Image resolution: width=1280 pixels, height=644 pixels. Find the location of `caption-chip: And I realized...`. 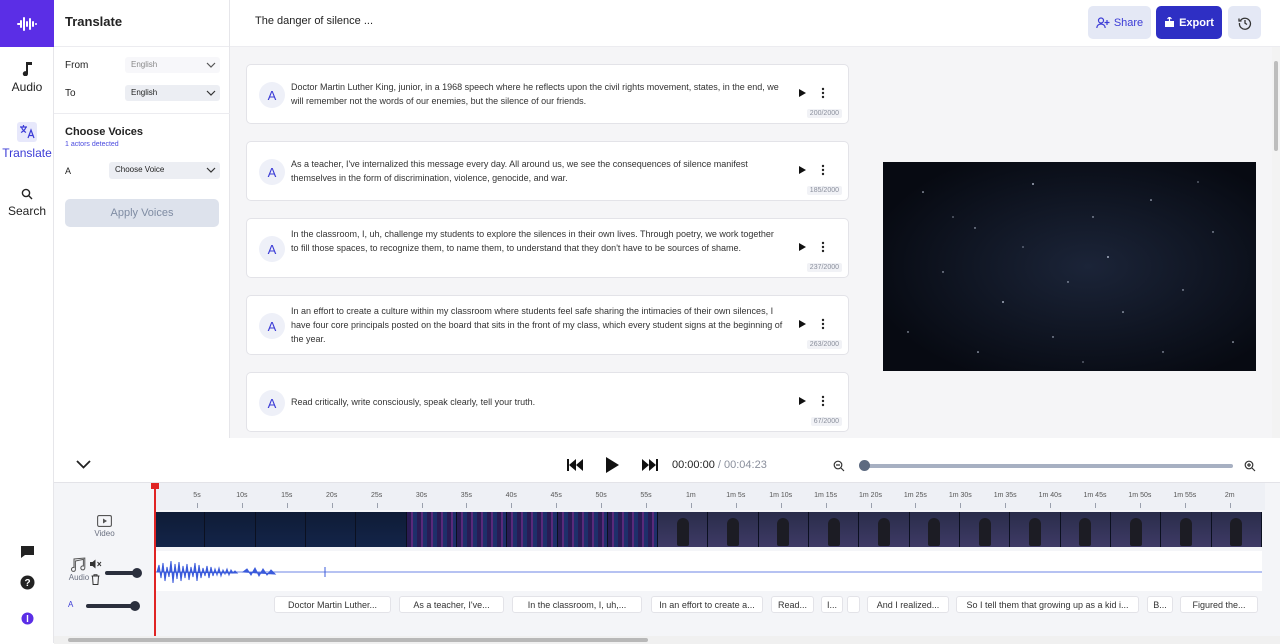

caption-chip: And I realized... is located at coordinates (908, 604).